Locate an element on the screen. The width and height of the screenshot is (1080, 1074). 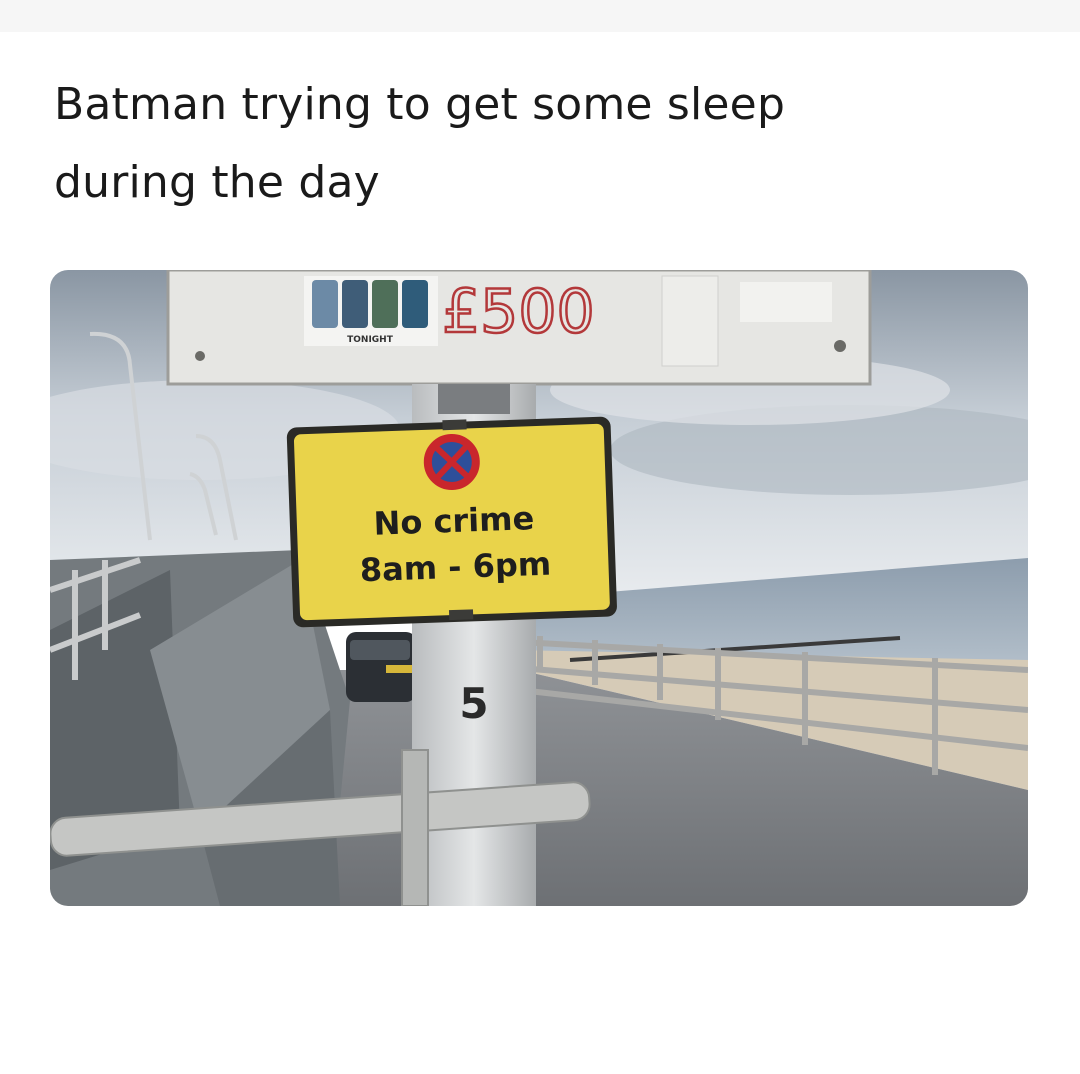
upper-sign: TONIGHT £500 is located at coordinates (519, 328).